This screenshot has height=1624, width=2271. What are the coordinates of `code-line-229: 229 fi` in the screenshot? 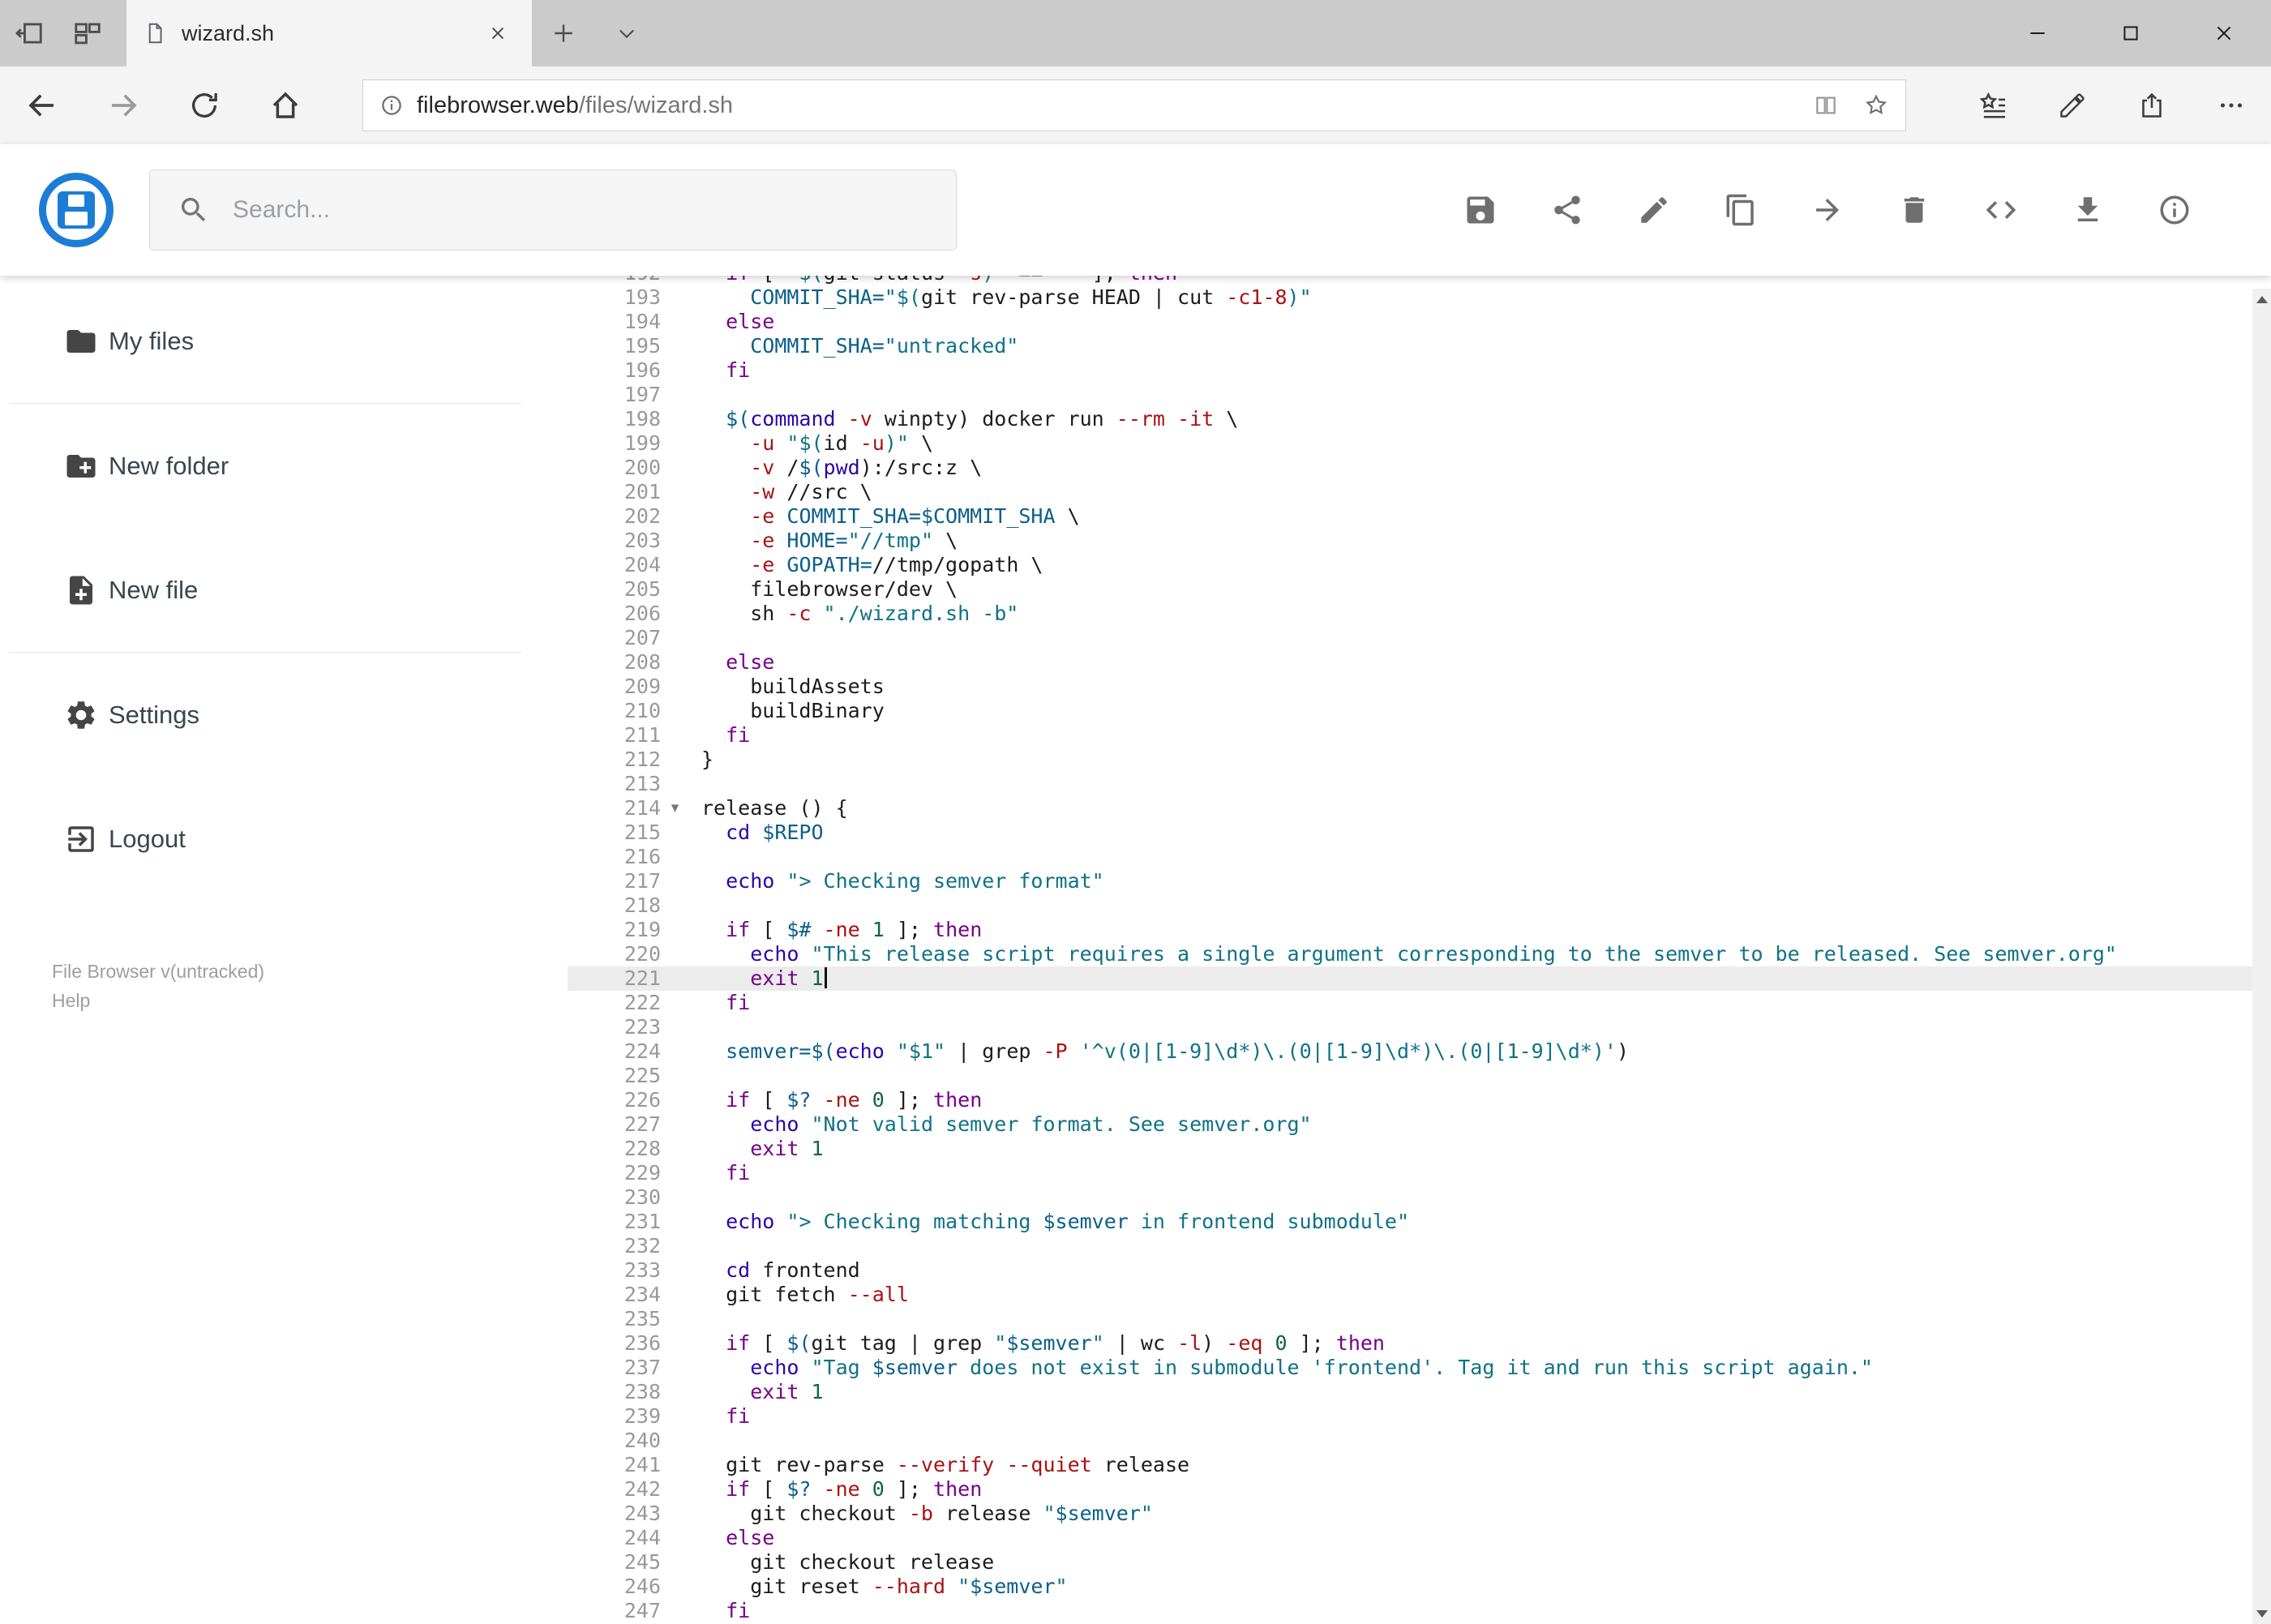 It's located at (1420, 1173).